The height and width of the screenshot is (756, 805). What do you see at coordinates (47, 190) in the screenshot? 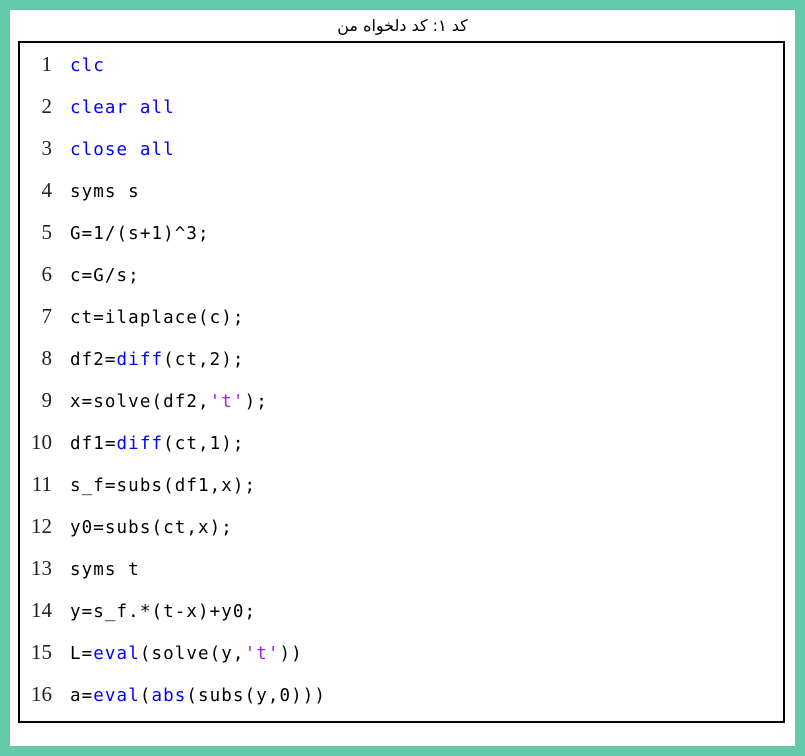
I see `line-number: 4` at bounding box center [47, 190].